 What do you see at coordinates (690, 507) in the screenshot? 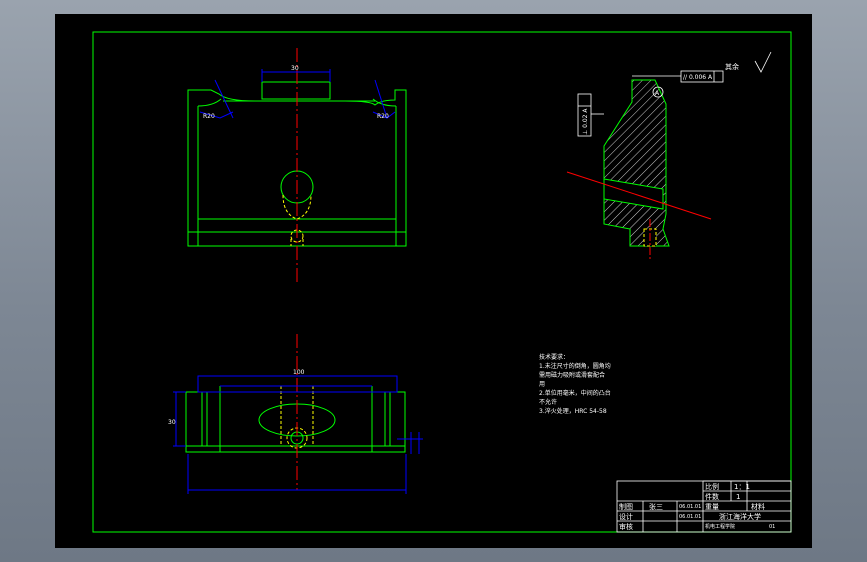
I see `date-1: 06.01.01` at bounding box center [690, 507].